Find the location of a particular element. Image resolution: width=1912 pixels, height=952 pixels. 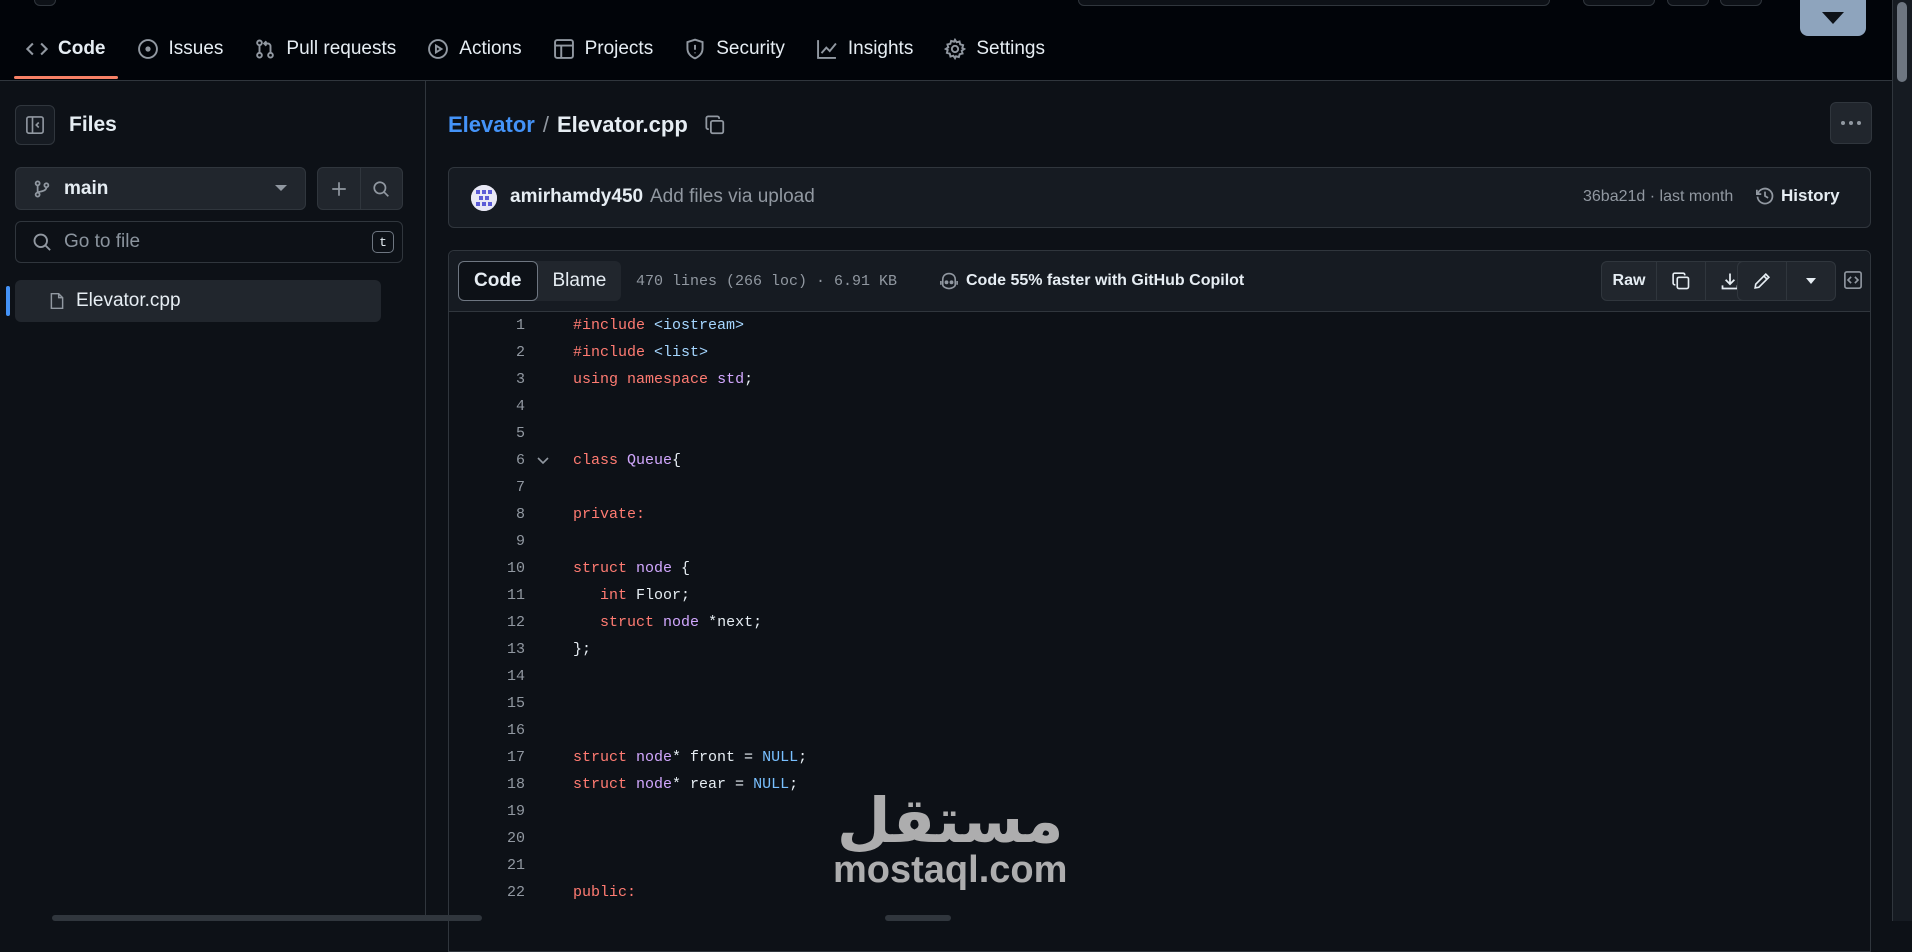

line-number: 2 is located at coordinates (487, 352).